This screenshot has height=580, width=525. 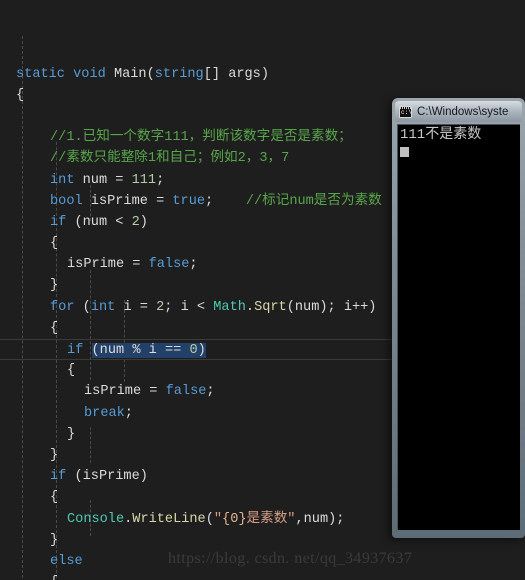 What do you see at coordinates (290, 558) in the screenshot?
I see `watermark-text: https://blog. csdn. net/qq_34937637` at bounding box center [290, 558].